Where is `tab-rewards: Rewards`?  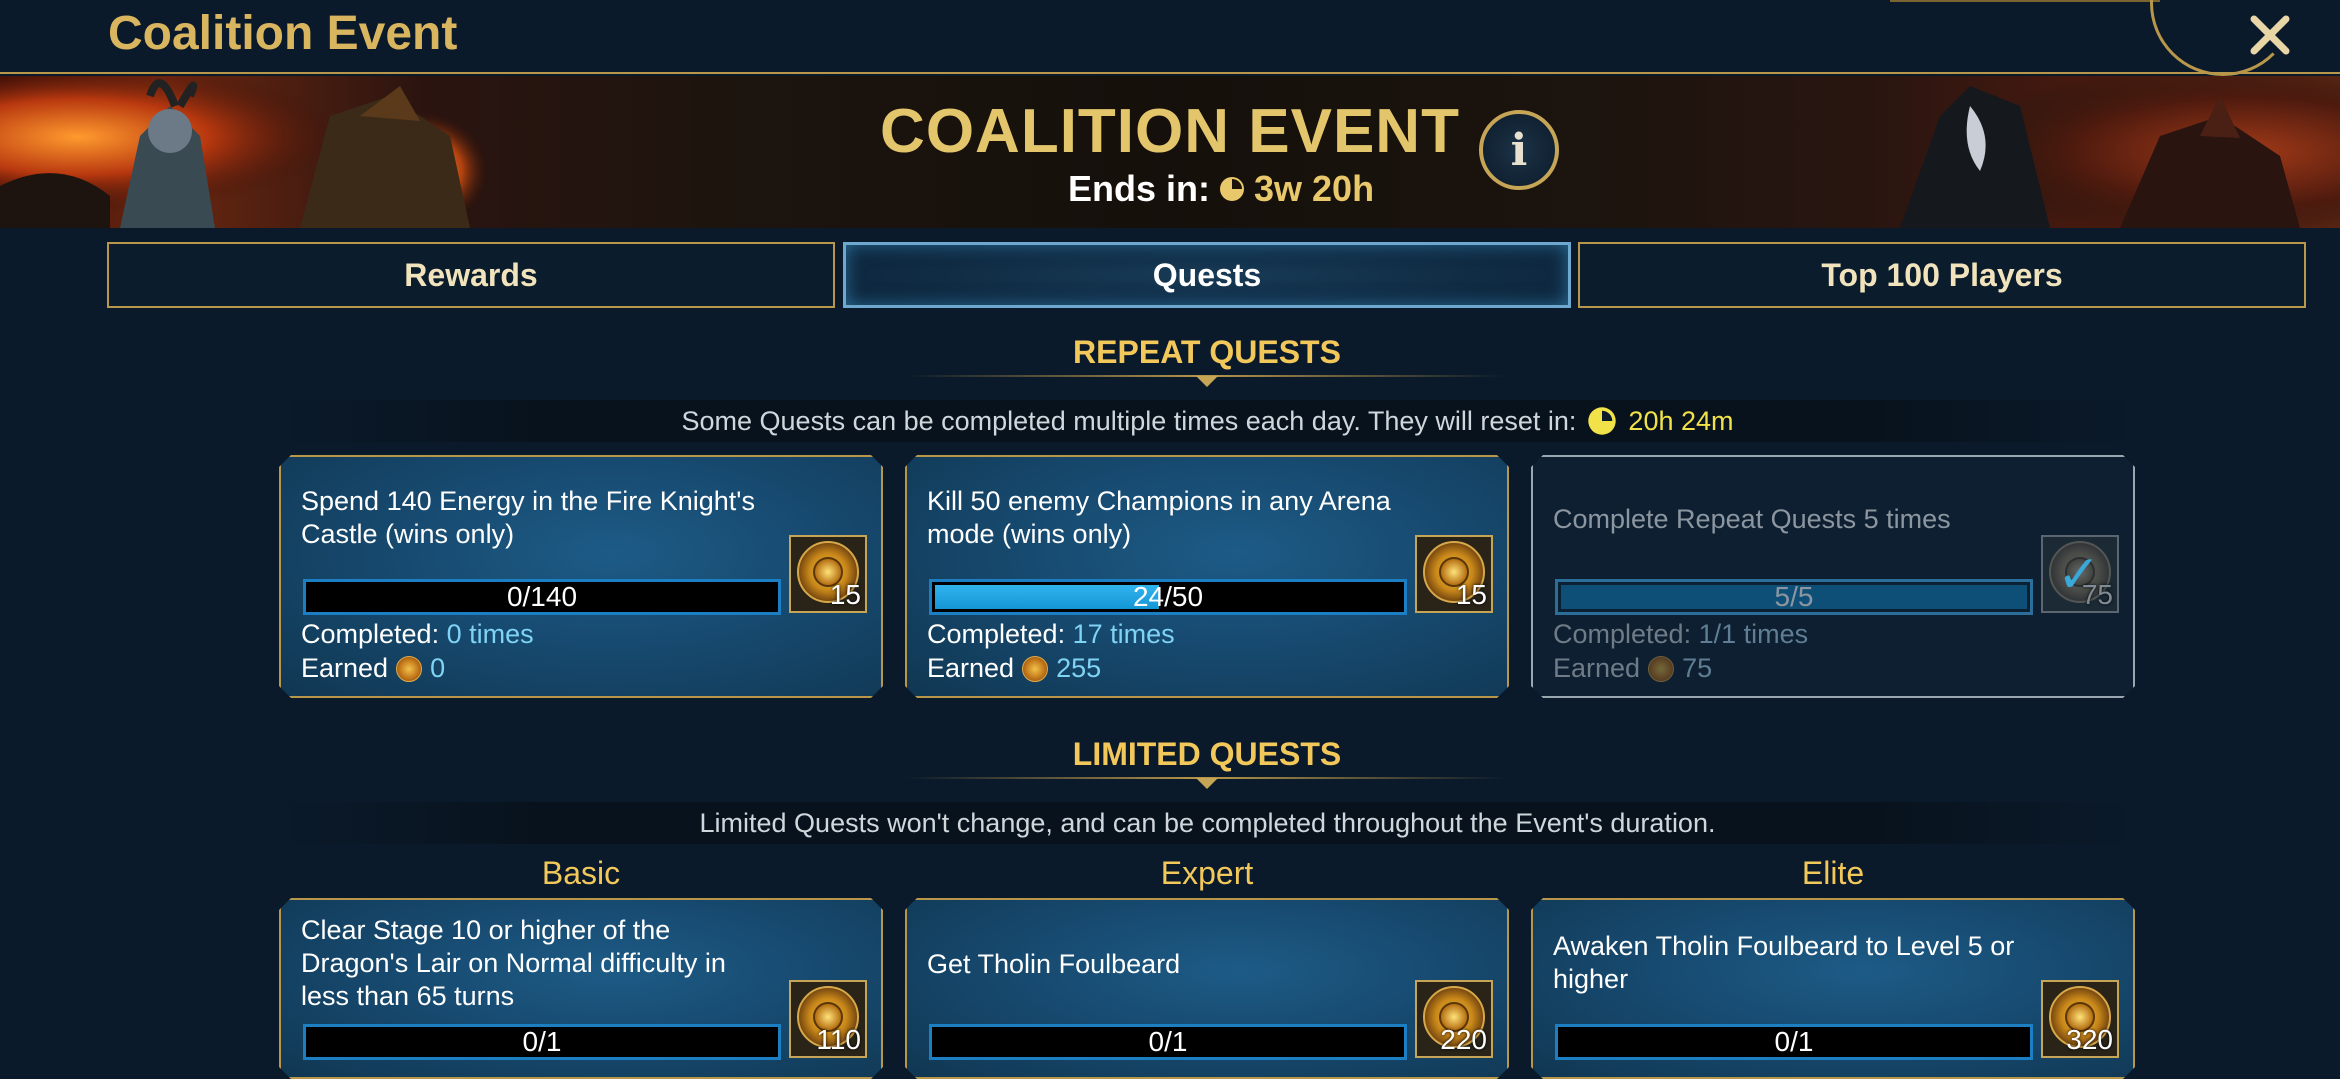 tab-rewards: Rewards is located at coordinates (471, 275).